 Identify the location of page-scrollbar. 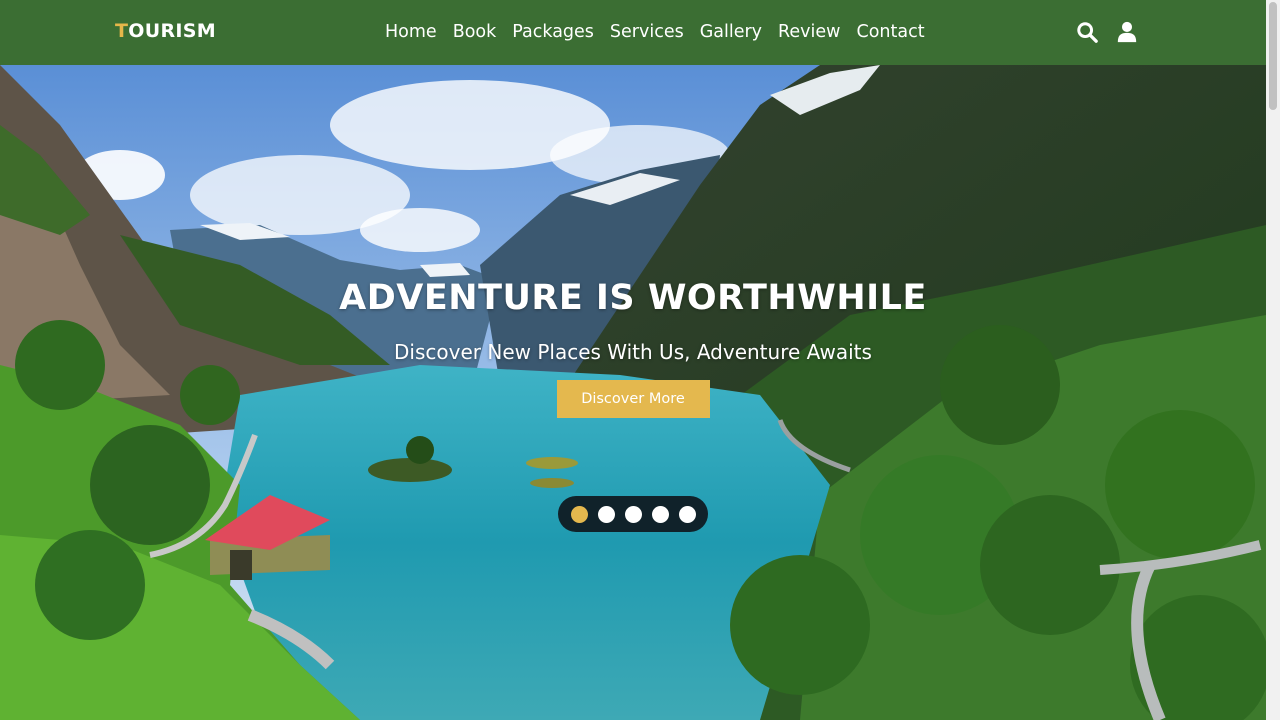
(1273, 360).